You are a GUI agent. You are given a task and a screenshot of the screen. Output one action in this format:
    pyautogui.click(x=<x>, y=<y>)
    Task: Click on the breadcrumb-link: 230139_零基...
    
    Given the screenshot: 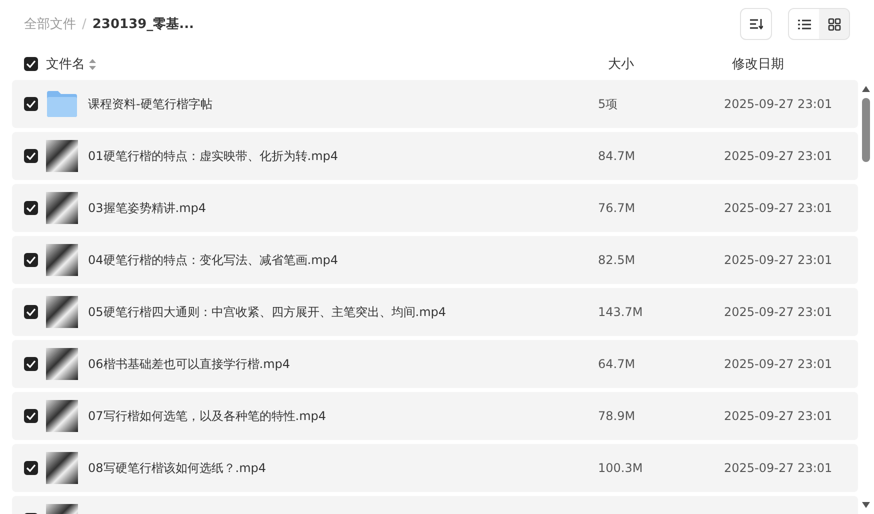 What is the action you would take?
    pyautogui.click(x=143, y=24)
    